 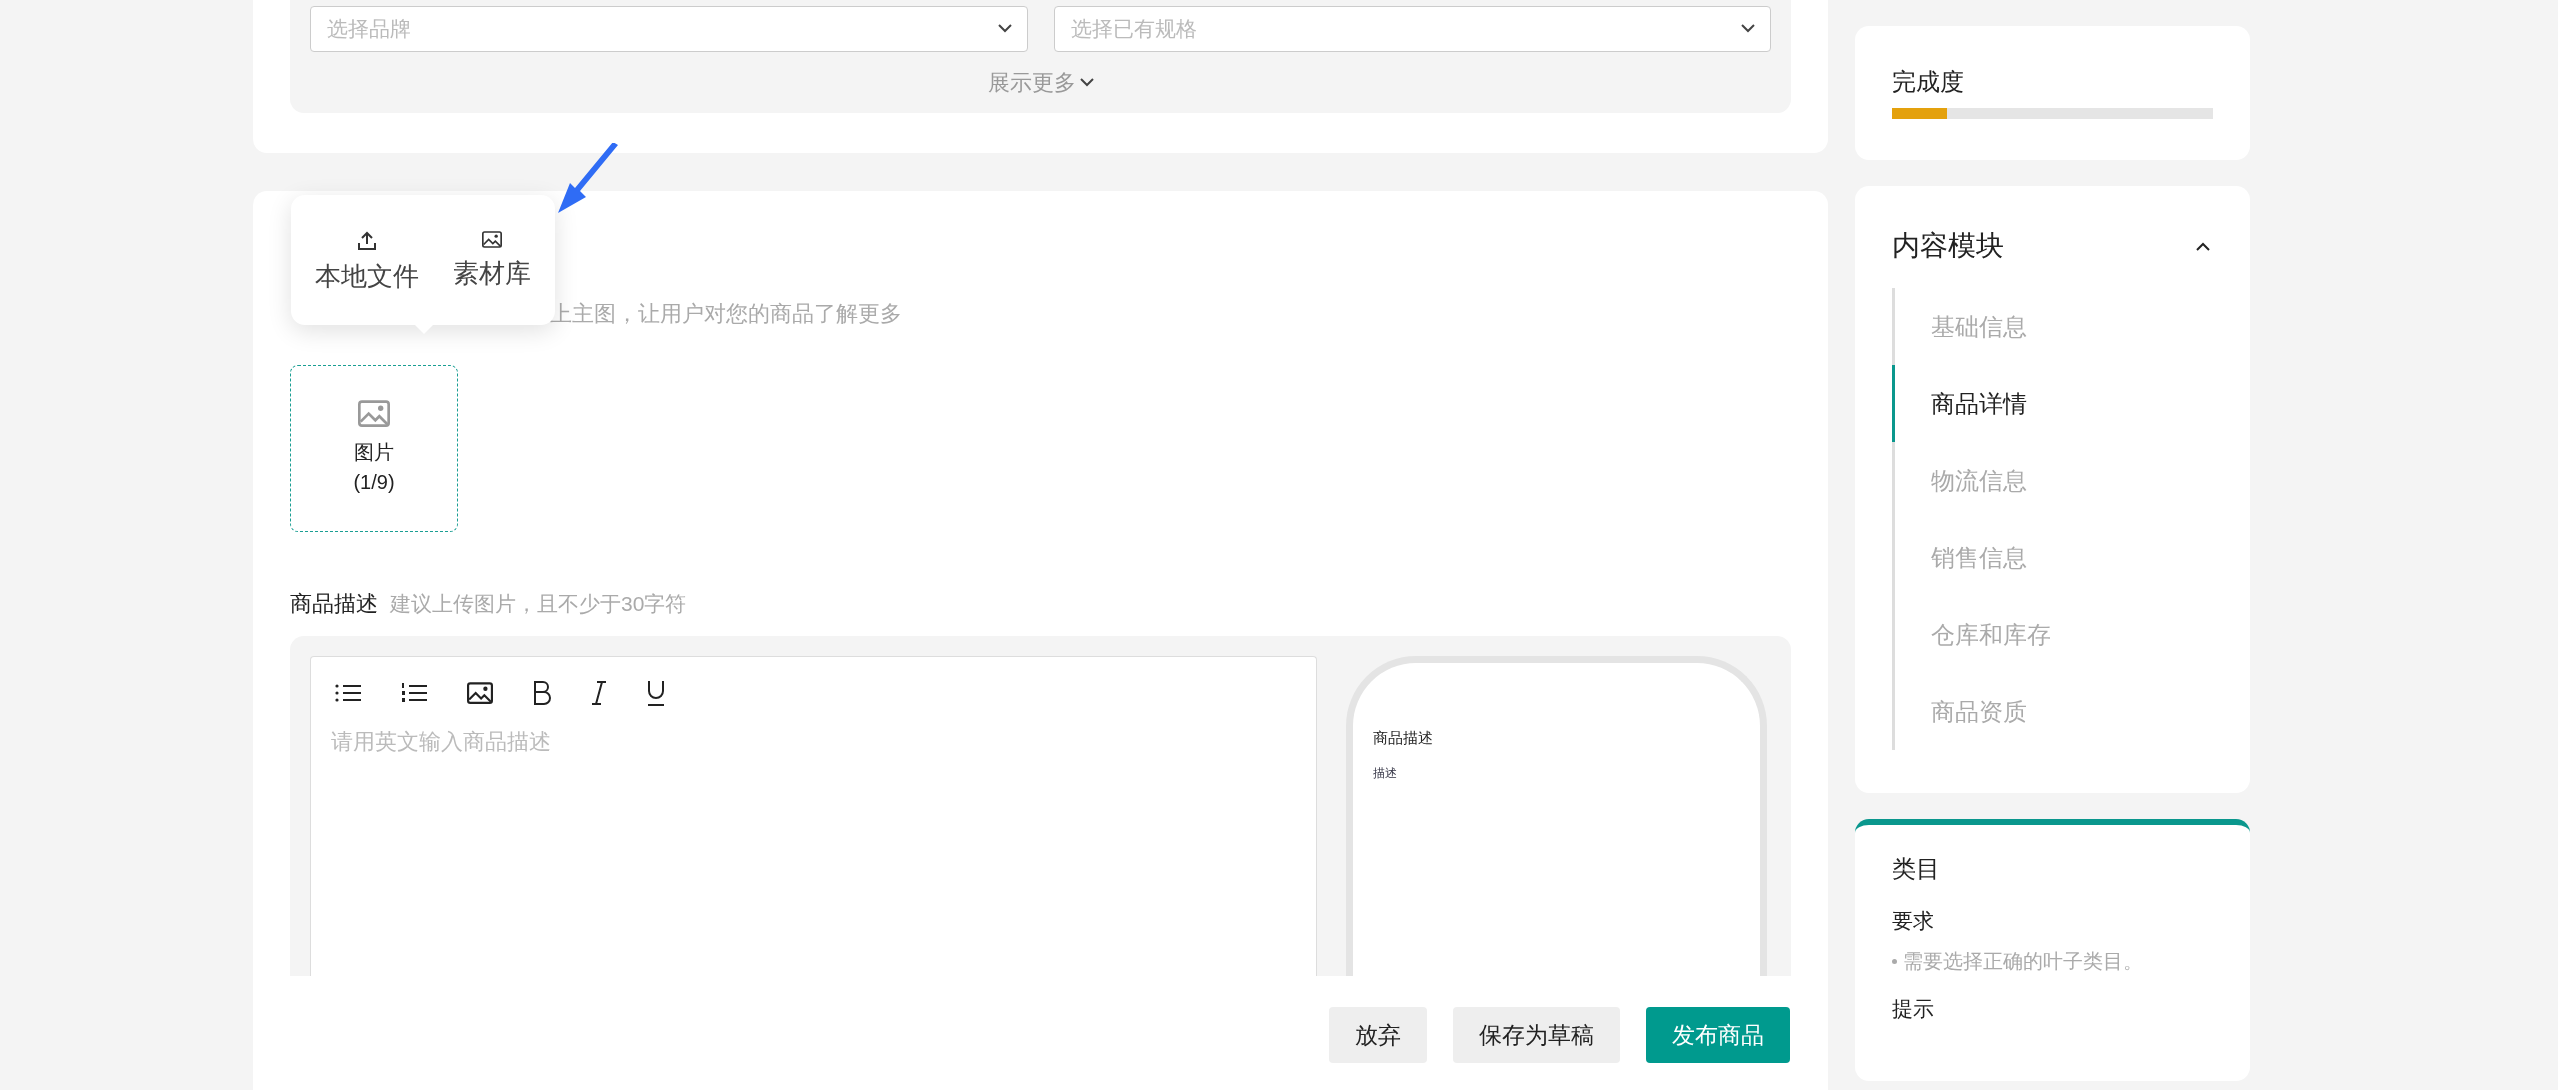 I want to click on image-upload-box: 图片 (1/9), so click(x=374, y=448).